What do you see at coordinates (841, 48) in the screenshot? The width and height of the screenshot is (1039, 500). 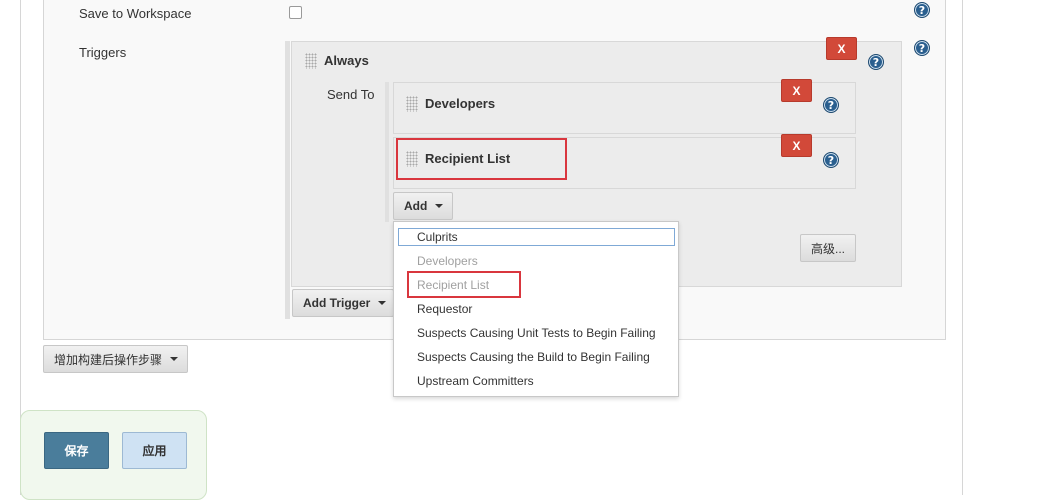 I see `delete-trigger-button: X` at bounding box center [841, 48].